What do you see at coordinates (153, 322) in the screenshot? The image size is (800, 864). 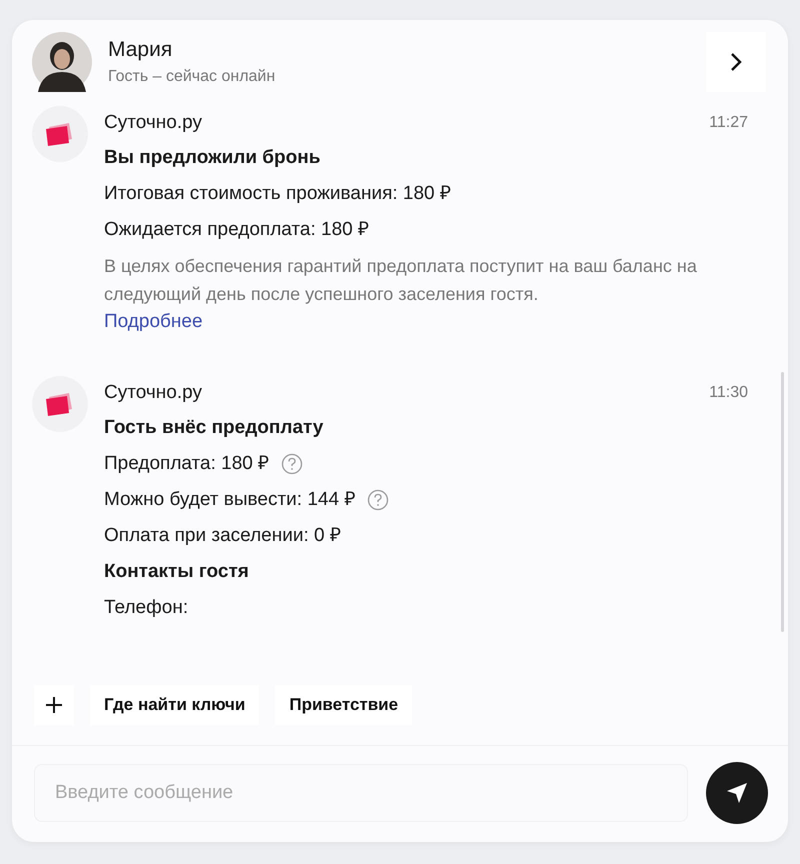 I see `more-link: Подробнее` at bounding box center [153, 322].